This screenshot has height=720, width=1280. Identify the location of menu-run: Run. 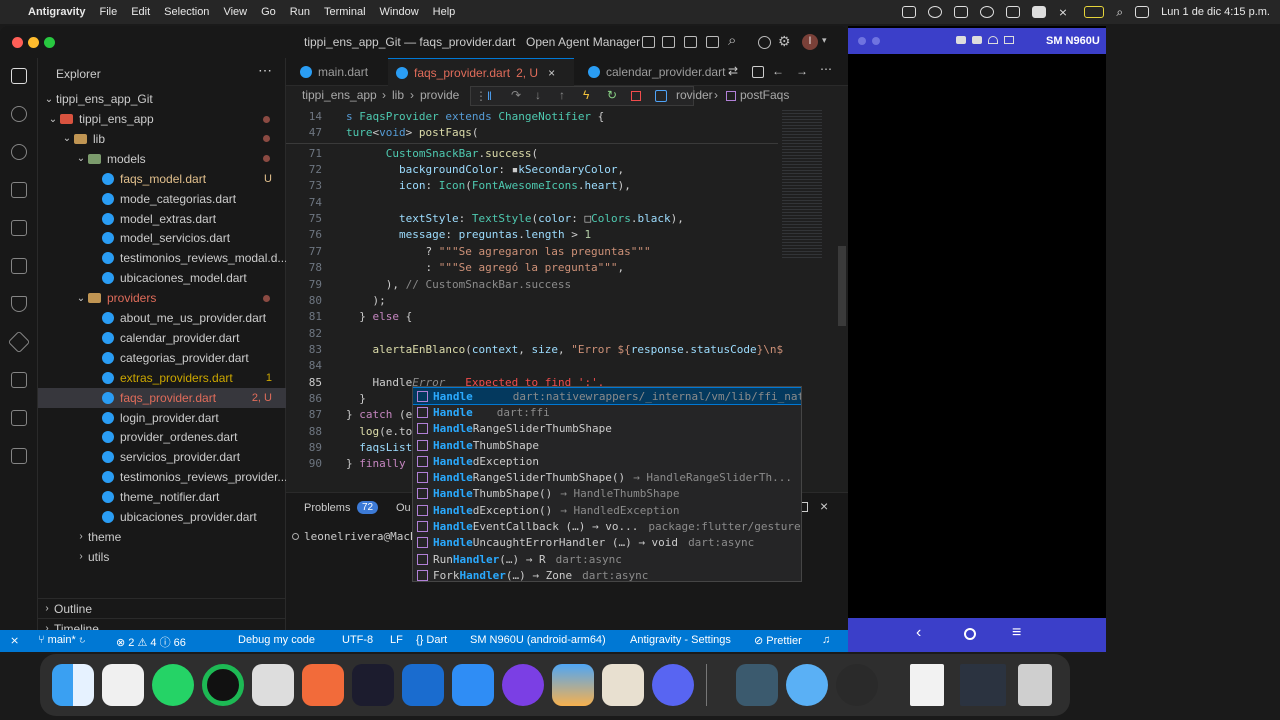
(300, 12).